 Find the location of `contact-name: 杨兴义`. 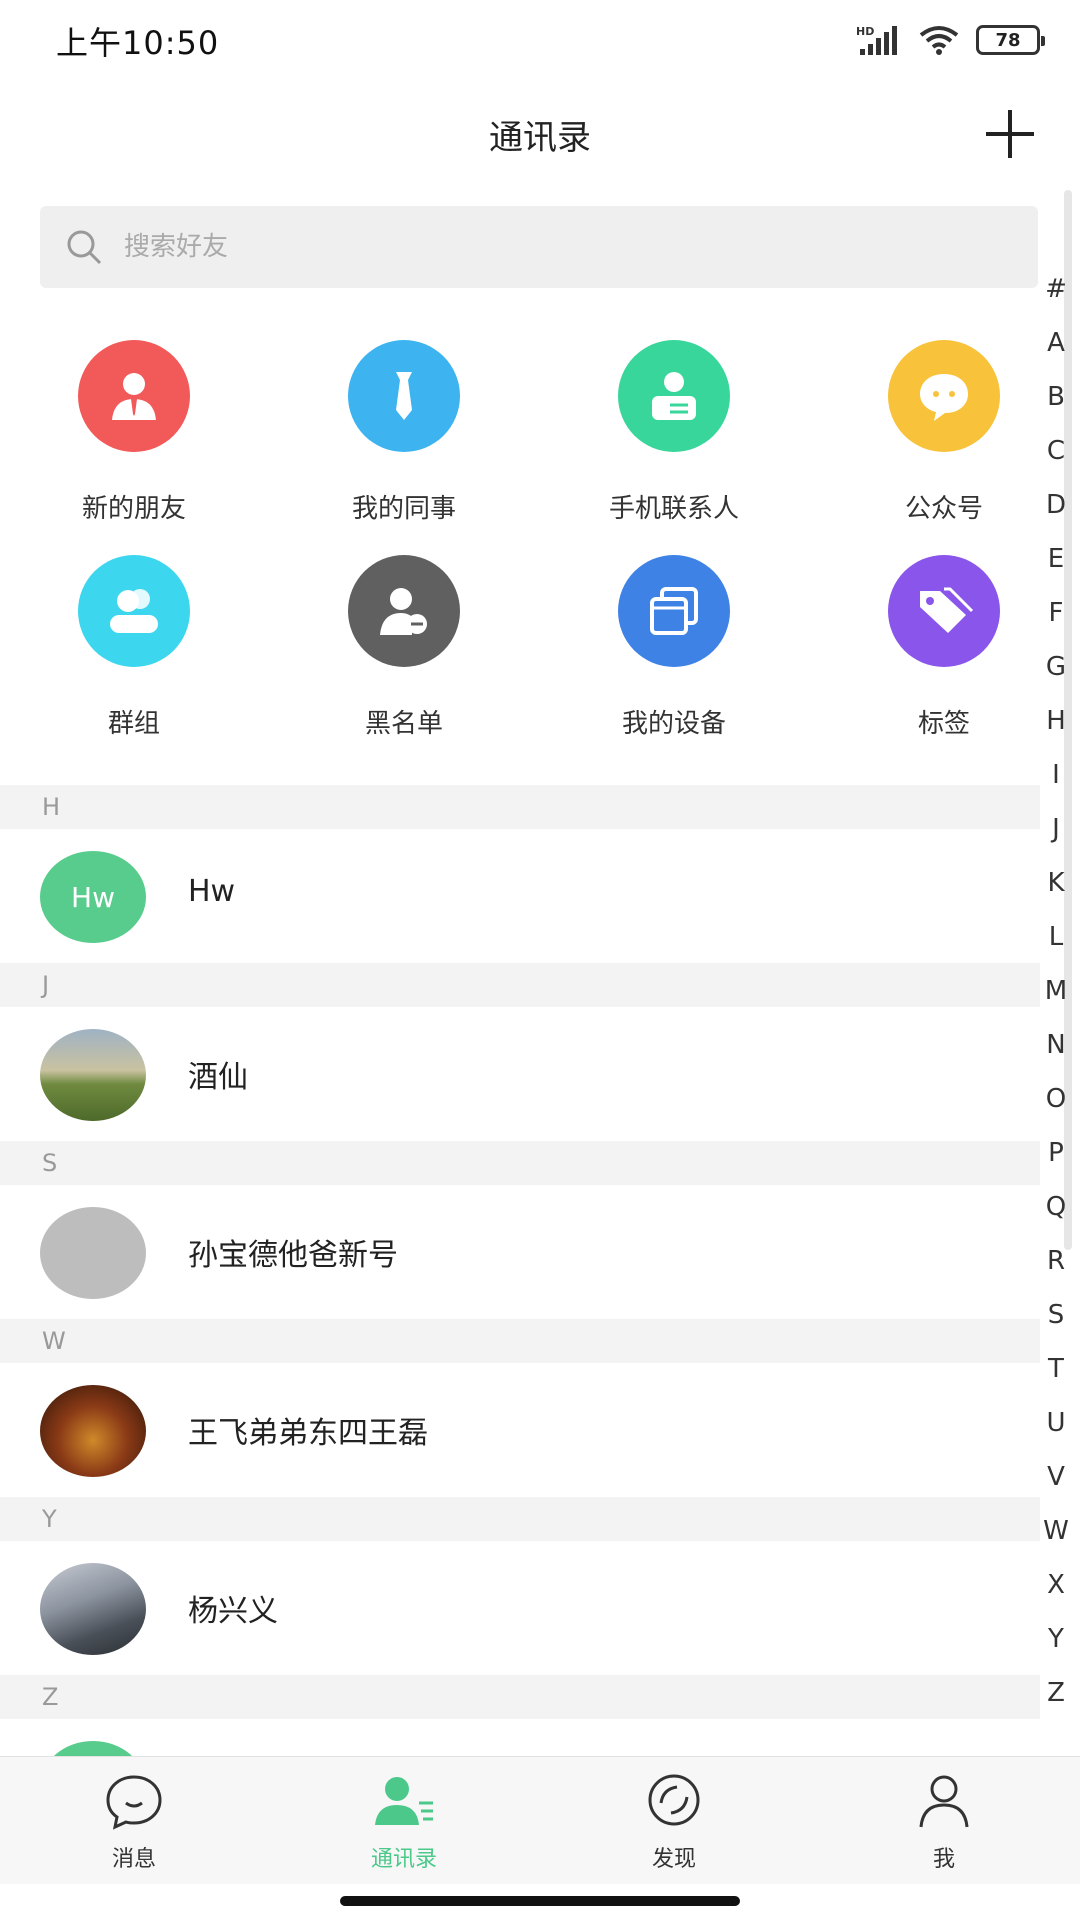

contact-name: 杨兴义 is located at coordinates (233, 1611).